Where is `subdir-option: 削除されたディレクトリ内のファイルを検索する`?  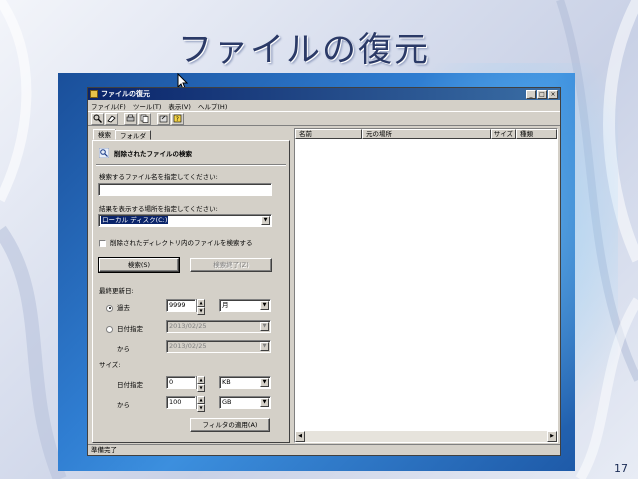
subdir-option: 削除されたディレクトリ内のファイルを検索する is located at coordinates (176, 242).